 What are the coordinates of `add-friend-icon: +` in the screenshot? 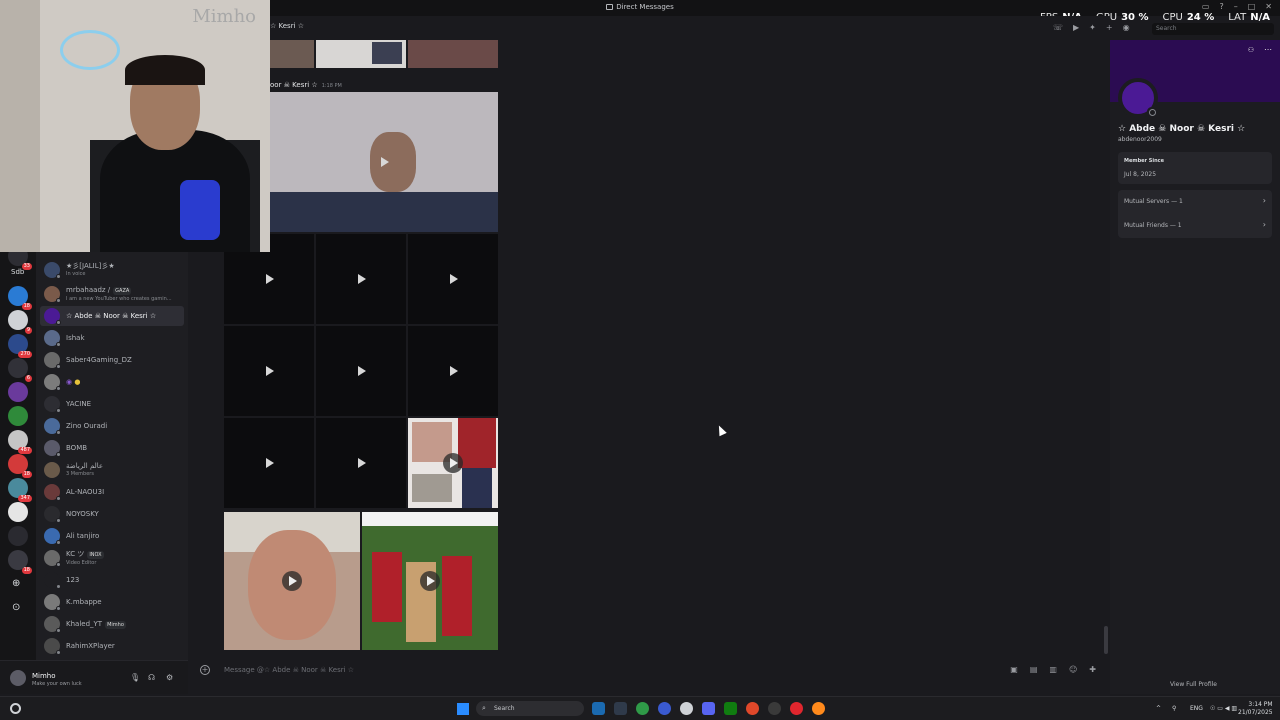 It's located at (1109, 27).